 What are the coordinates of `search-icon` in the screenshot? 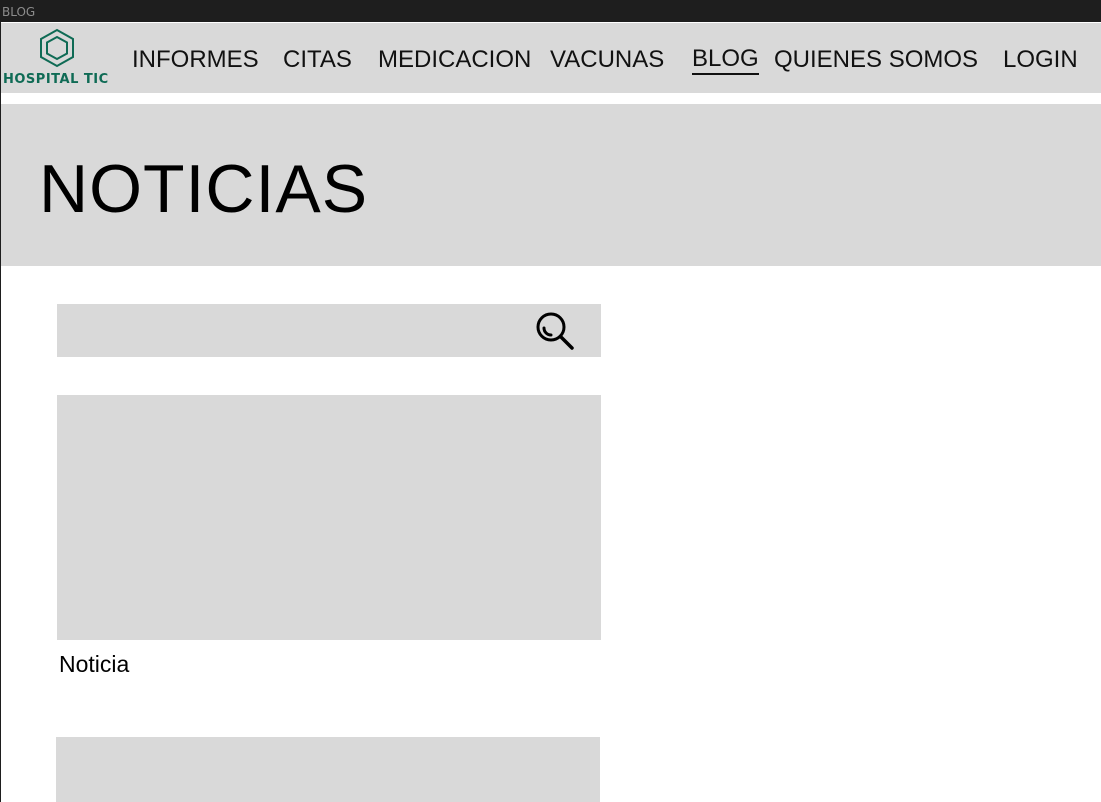 It's located at (555, 331).